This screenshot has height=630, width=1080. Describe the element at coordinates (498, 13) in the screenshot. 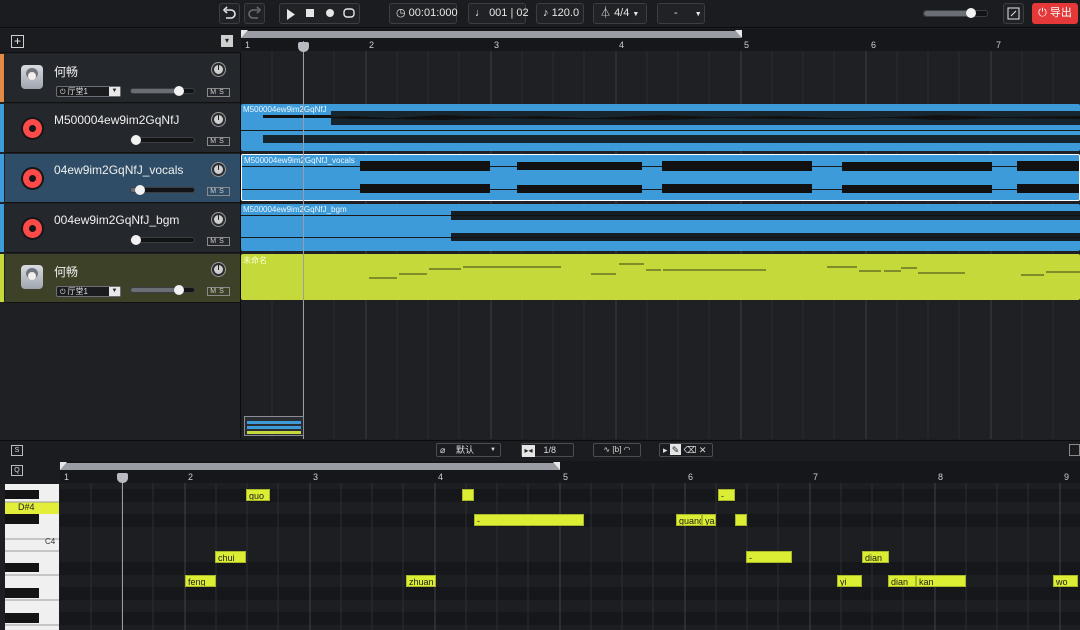

I see `bar-beat-display: ♩ 001 | 02` at that location.